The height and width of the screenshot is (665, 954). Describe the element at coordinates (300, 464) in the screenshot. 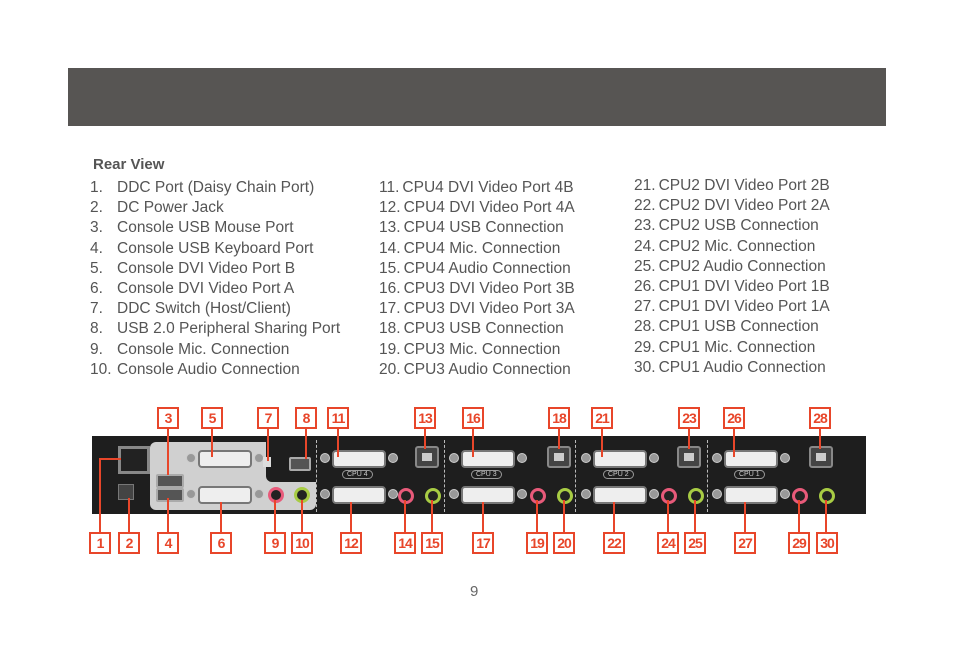

I see `usb-peripheral-port` at that location.